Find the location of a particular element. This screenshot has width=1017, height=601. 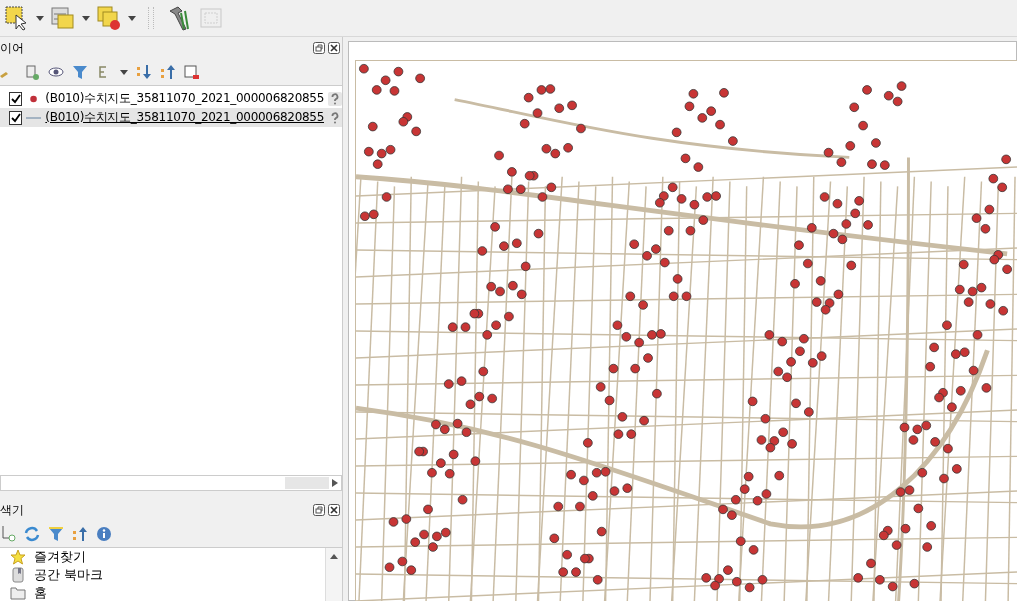

help-icon is located at coordinates (335, 98).